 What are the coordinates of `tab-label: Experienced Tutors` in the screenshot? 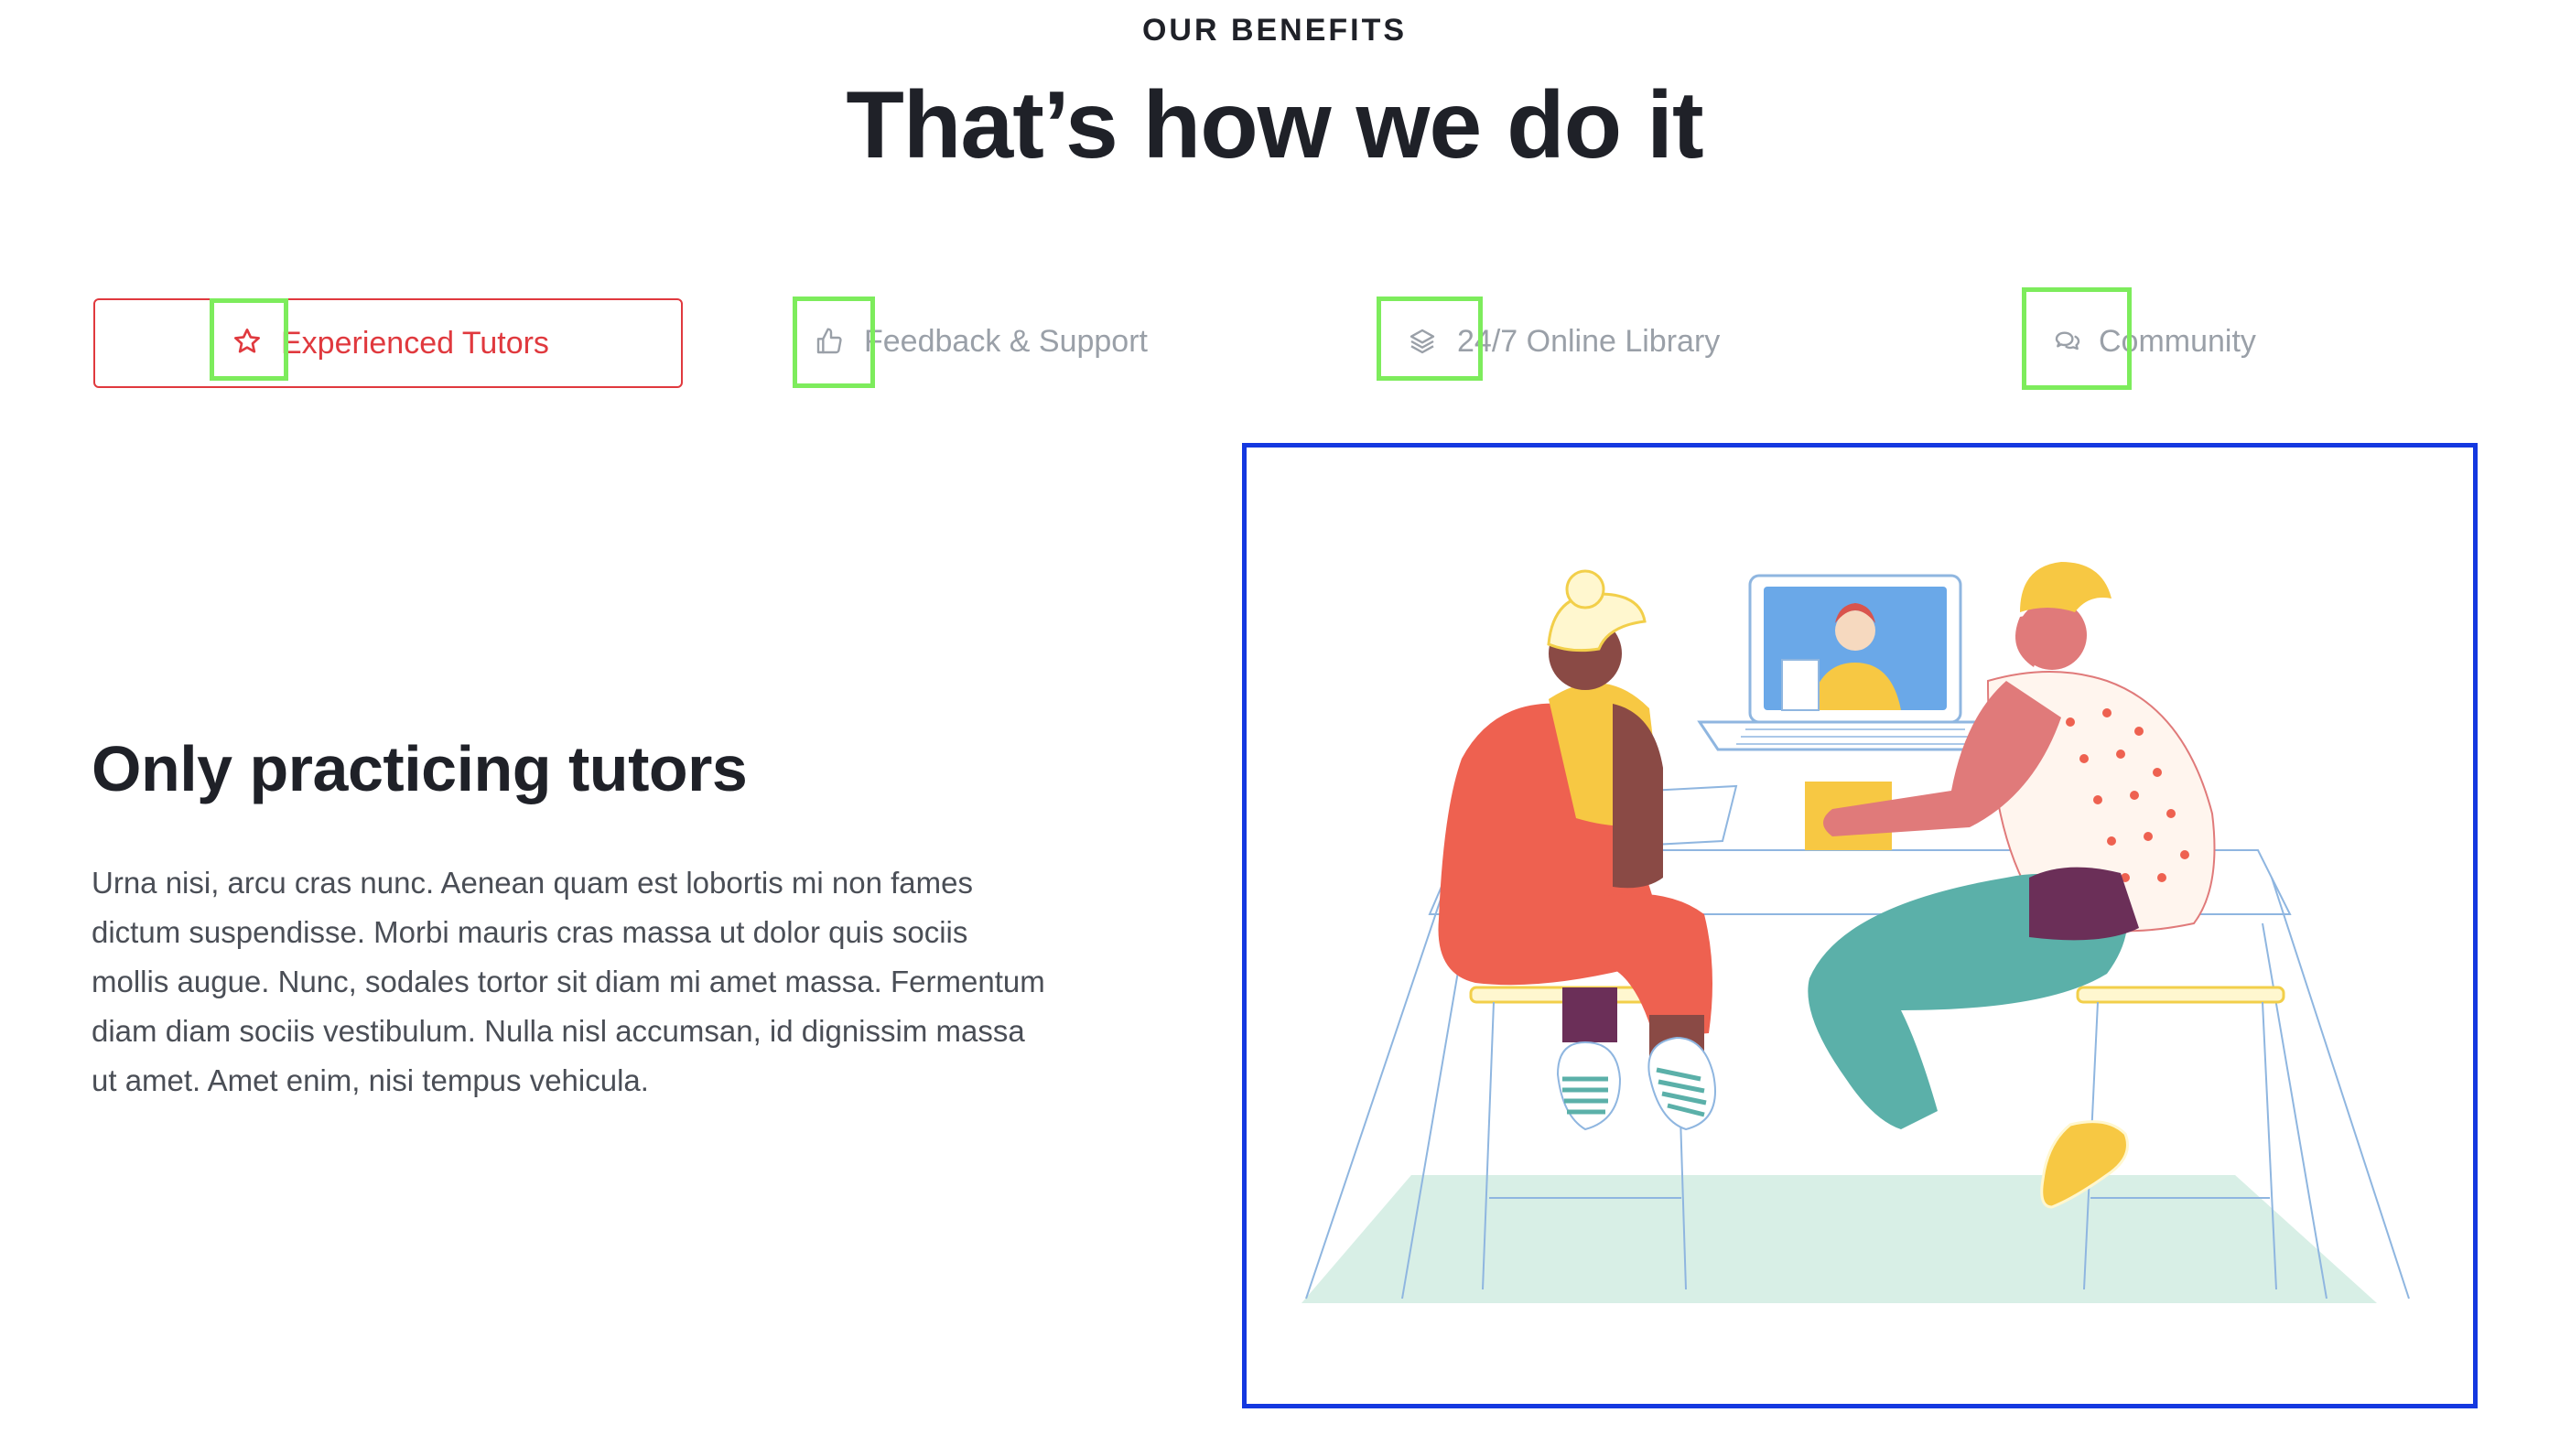 It's located at (415, 343).